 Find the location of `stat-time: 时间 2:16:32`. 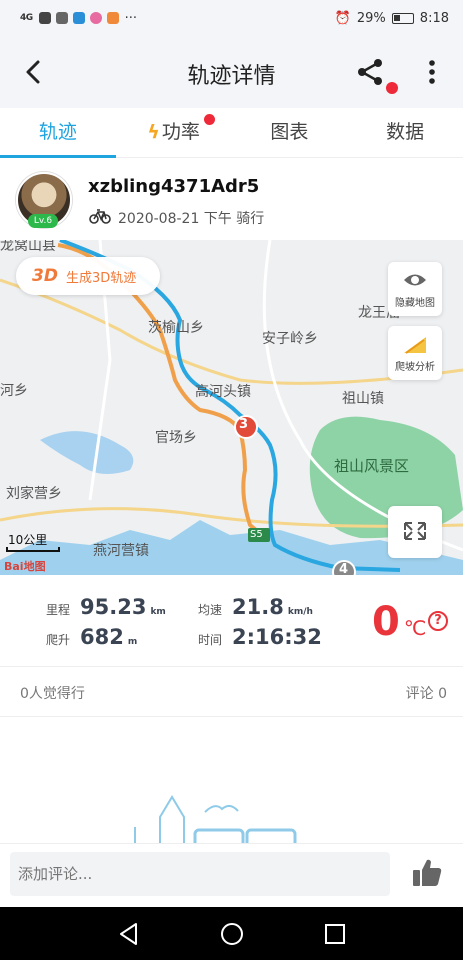

stat-time: 时间 2:16:32 is located at coordinates (260, 637).